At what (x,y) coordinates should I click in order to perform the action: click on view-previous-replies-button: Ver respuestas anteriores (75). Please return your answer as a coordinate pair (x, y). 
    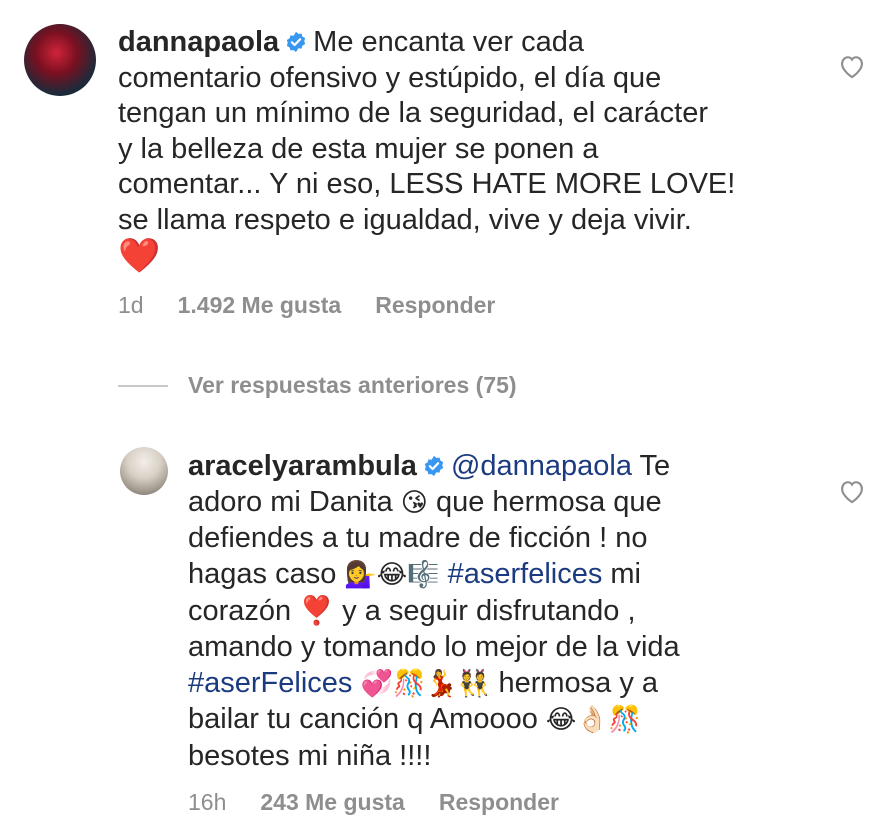
    Looking at the image, I should click on (317, 385).